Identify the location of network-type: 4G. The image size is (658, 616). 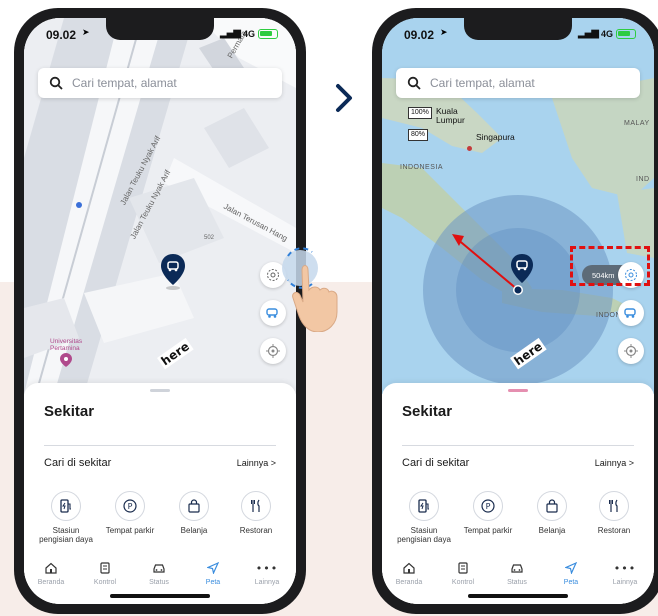
(248, 33).